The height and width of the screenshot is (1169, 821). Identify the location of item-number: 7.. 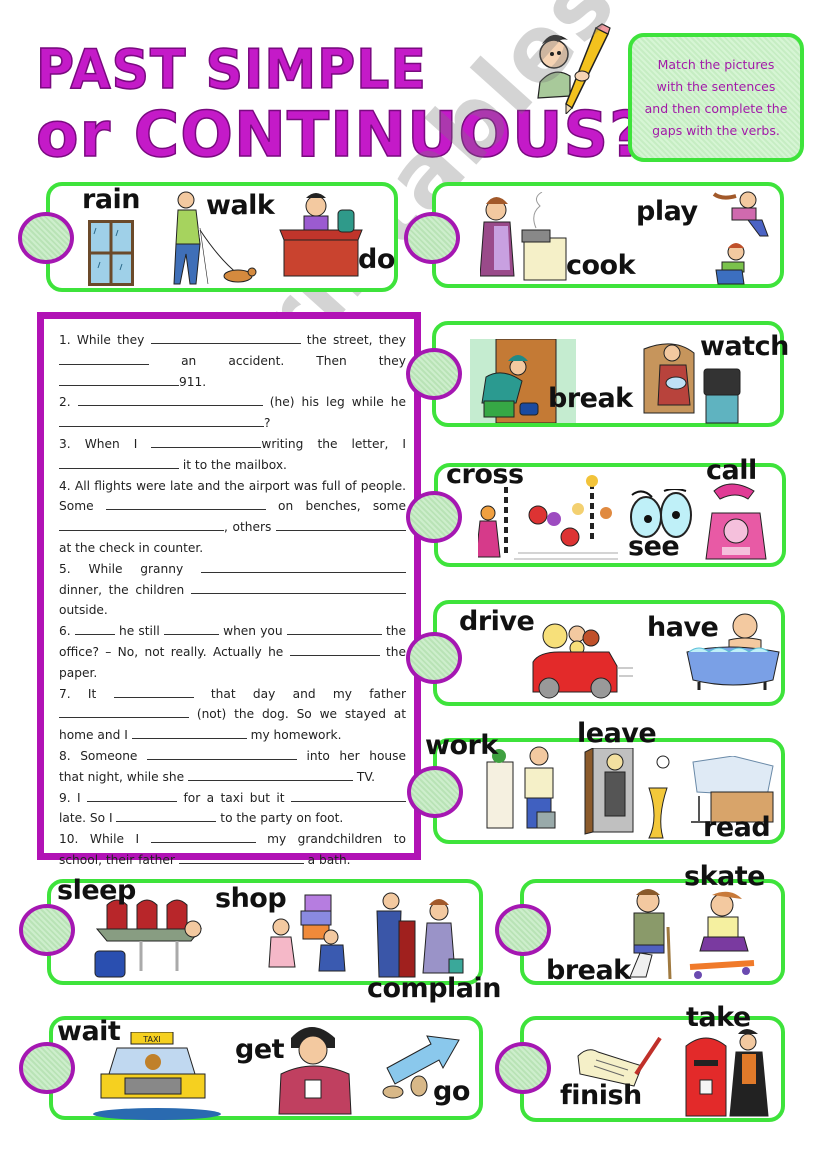
(73, 693).